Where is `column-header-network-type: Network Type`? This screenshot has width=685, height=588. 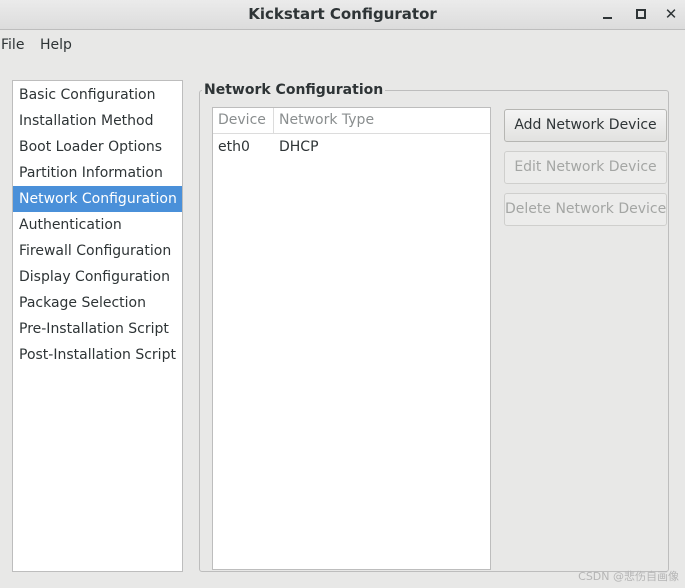
column-header-network-type: Network Type is located at coordinates (324, 120).